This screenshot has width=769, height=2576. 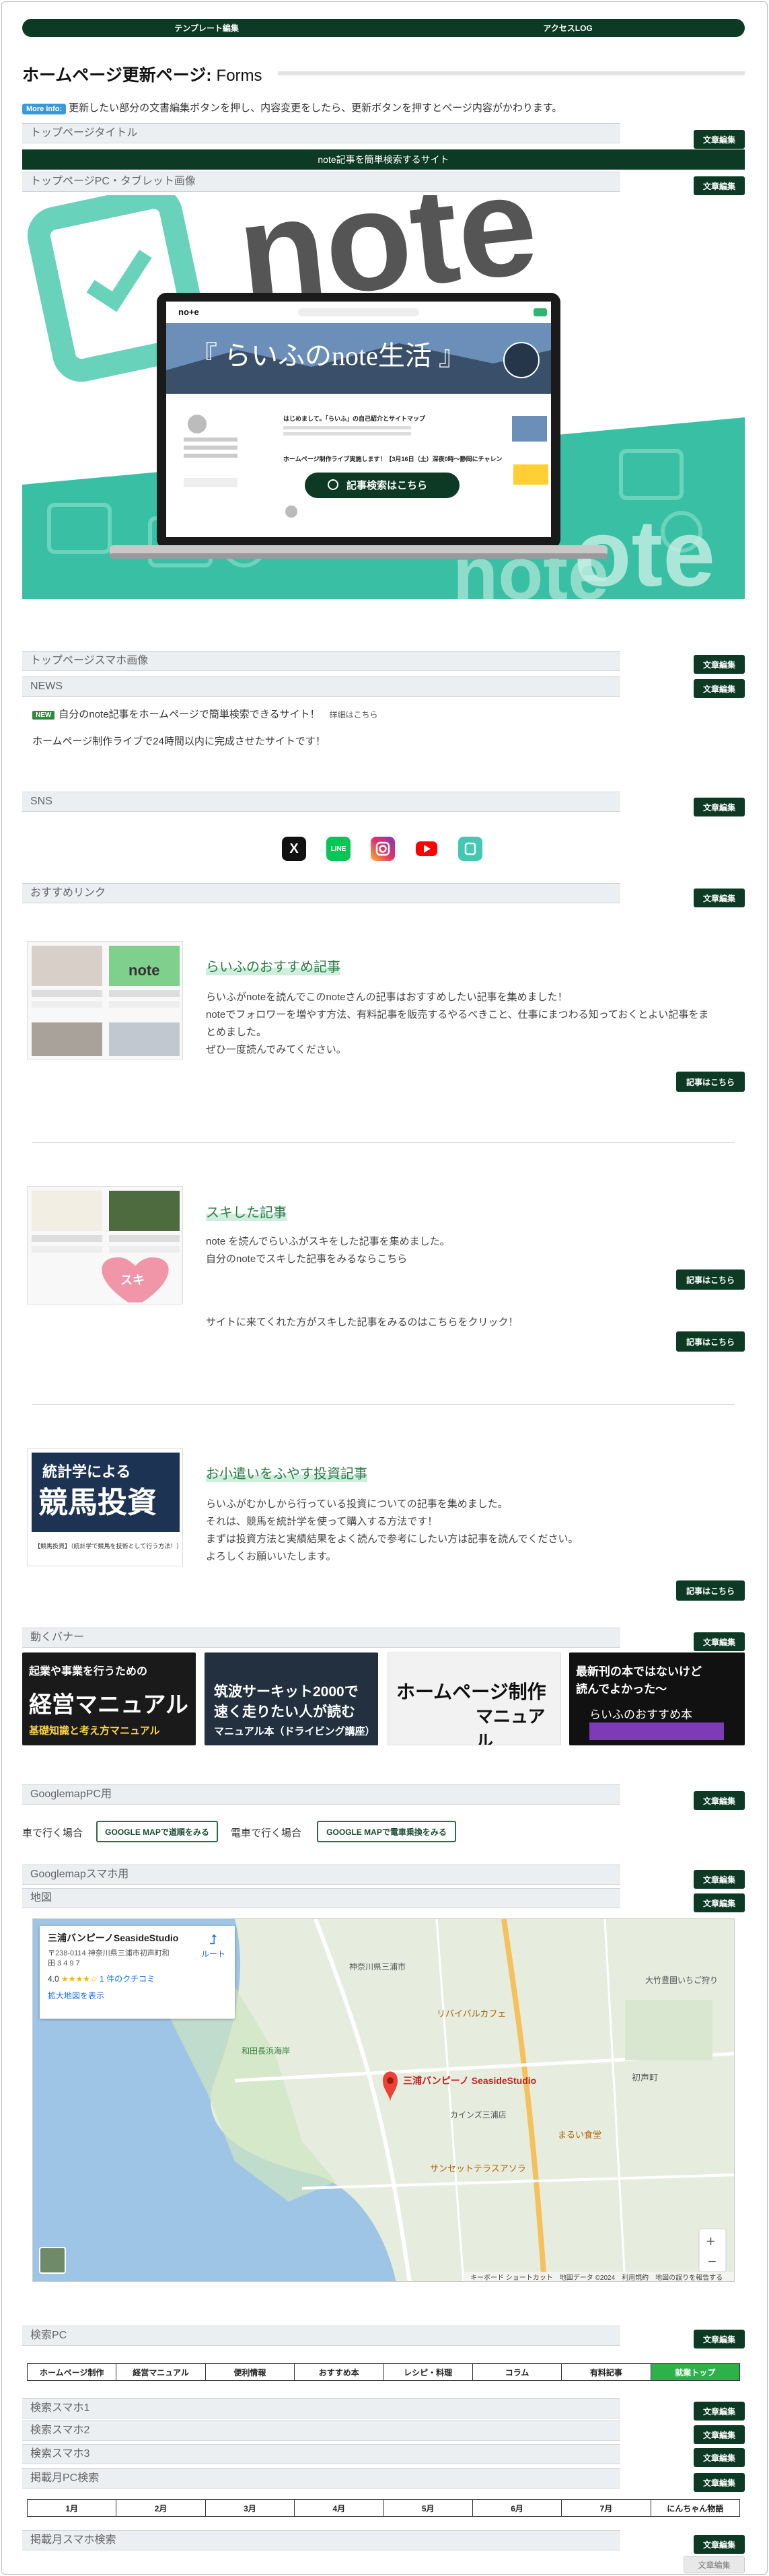 I want to click on instagram-icon, so click(x=383, y=849).